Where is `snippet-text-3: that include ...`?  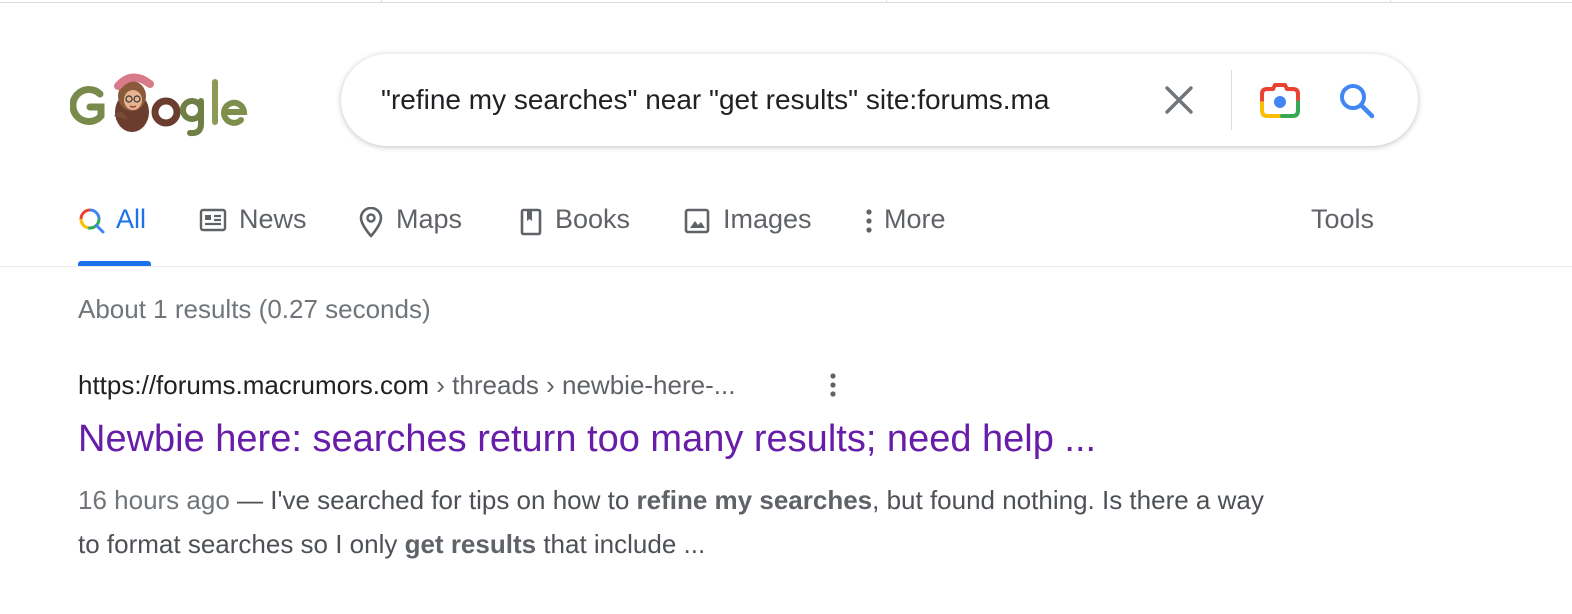 snippet-text-3: that include ... is located at coordinates (621, 544).